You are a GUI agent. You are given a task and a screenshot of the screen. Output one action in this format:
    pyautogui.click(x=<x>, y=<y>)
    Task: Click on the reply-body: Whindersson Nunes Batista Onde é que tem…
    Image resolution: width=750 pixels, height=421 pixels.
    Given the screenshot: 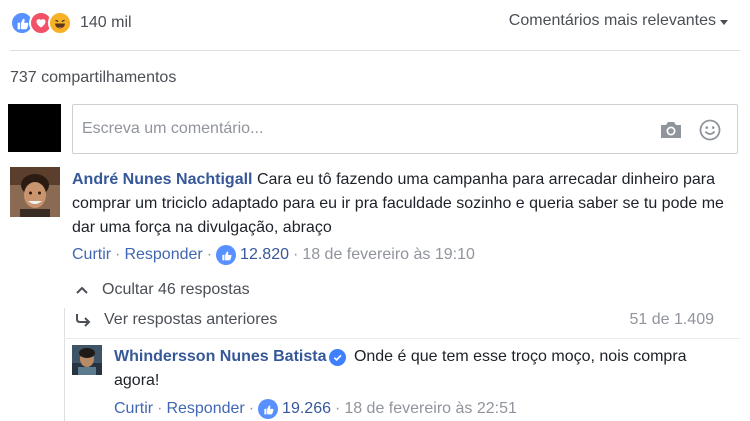 What is the action you would take?
    pyautogui.click(x=414, y=369)
    